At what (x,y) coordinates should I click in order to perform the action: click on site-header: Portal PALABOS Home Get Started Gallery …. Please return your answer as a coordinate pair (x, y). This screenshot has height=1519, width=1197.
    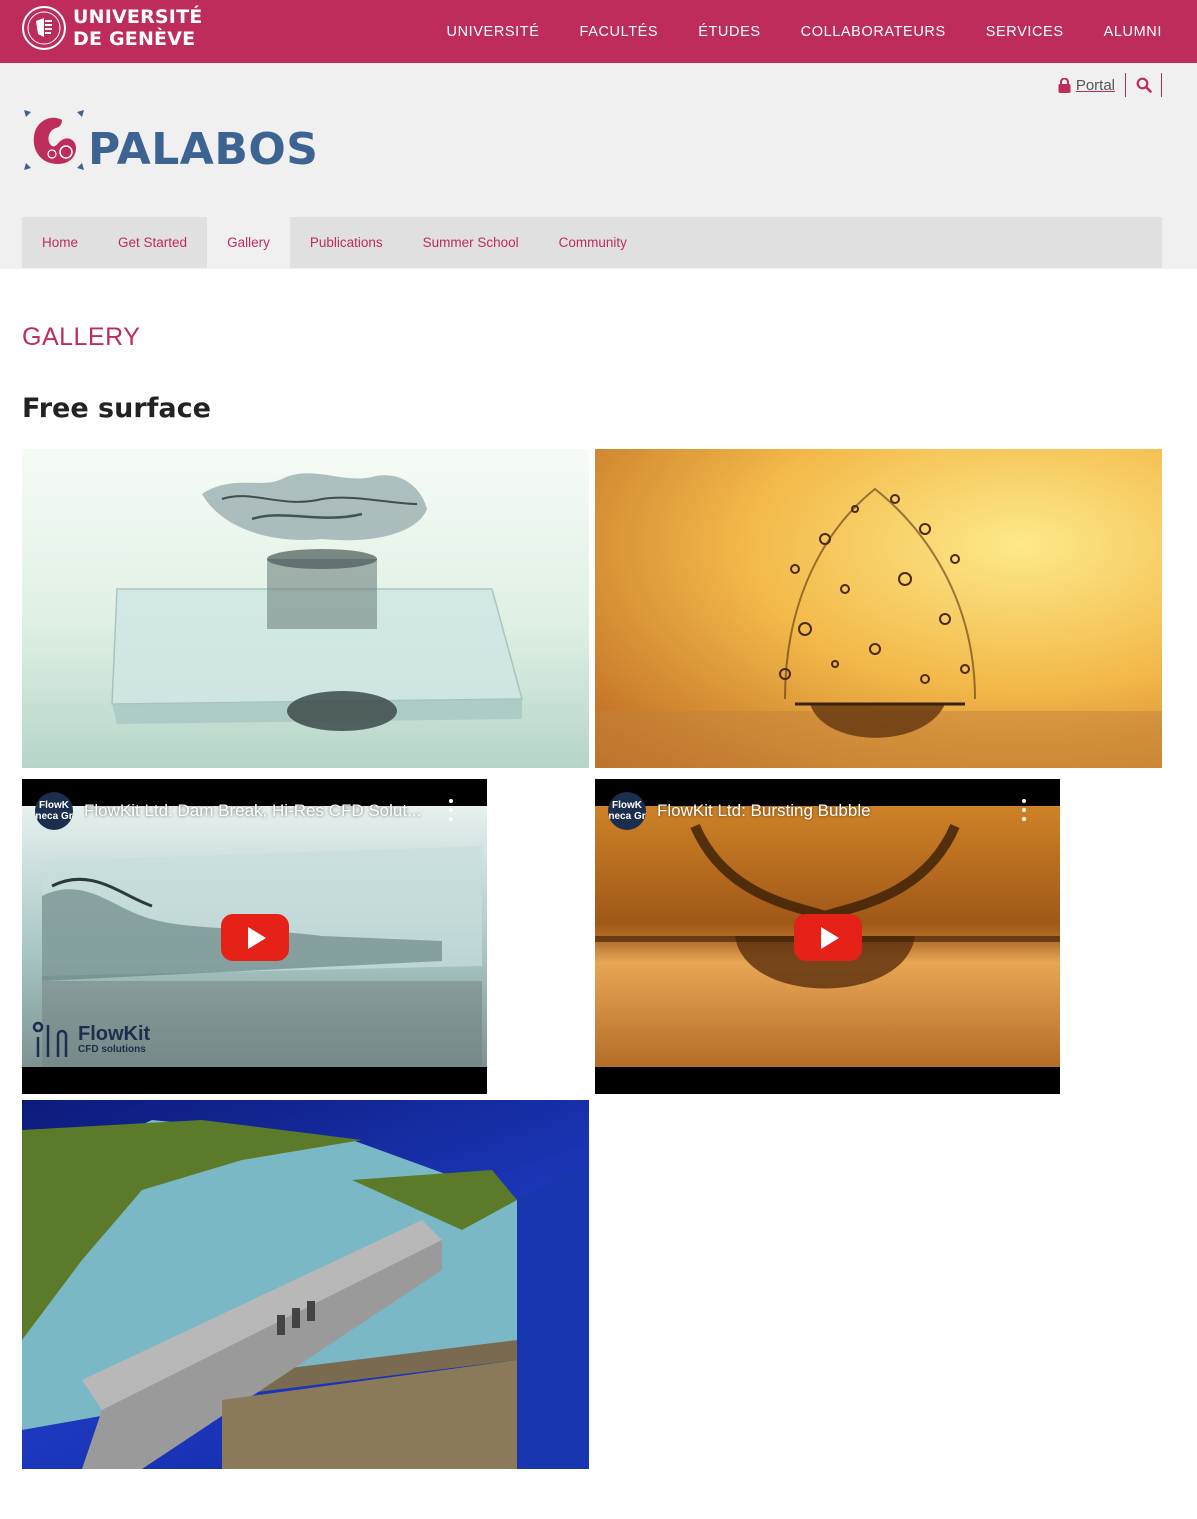
    Looking at the image, I should click on (598, 166).